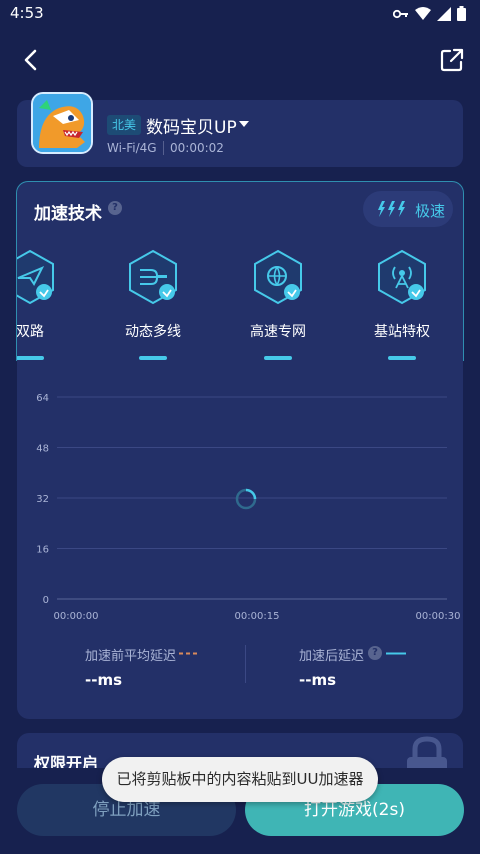  What do you see at coordinates (104, 680) in the screenshot?
I see `legend-before-value: --ms` at bounding box center [104, 680].